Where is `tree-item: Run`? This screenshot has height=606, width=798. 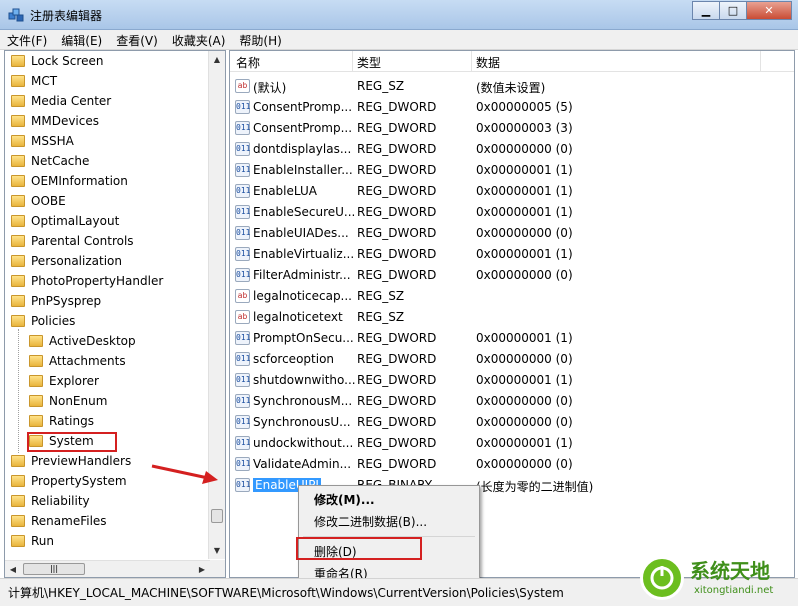
tree-item: Run is located at coordinates (32, 541).